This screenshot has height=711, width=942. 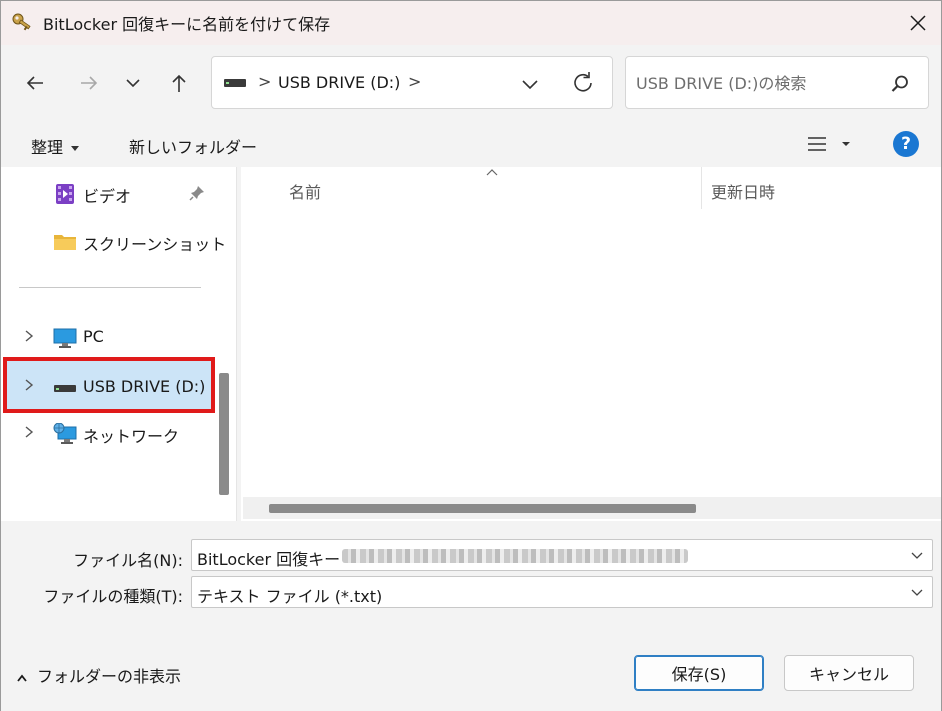 I want to click on forward-button, so click(x=89, y=83).